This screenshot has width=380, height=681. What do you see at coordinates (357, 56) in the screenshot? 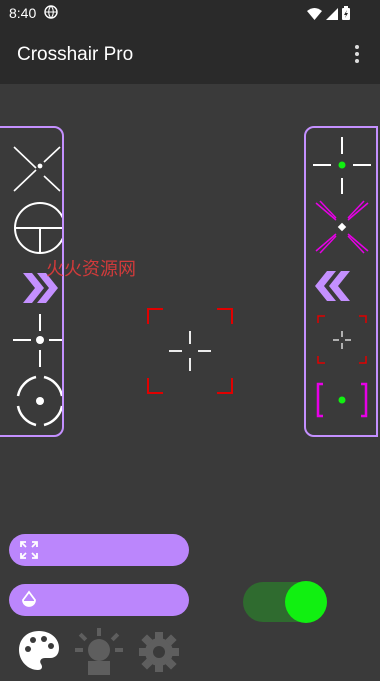
I see `more-vert-icon` at bounding box center [357, 56].